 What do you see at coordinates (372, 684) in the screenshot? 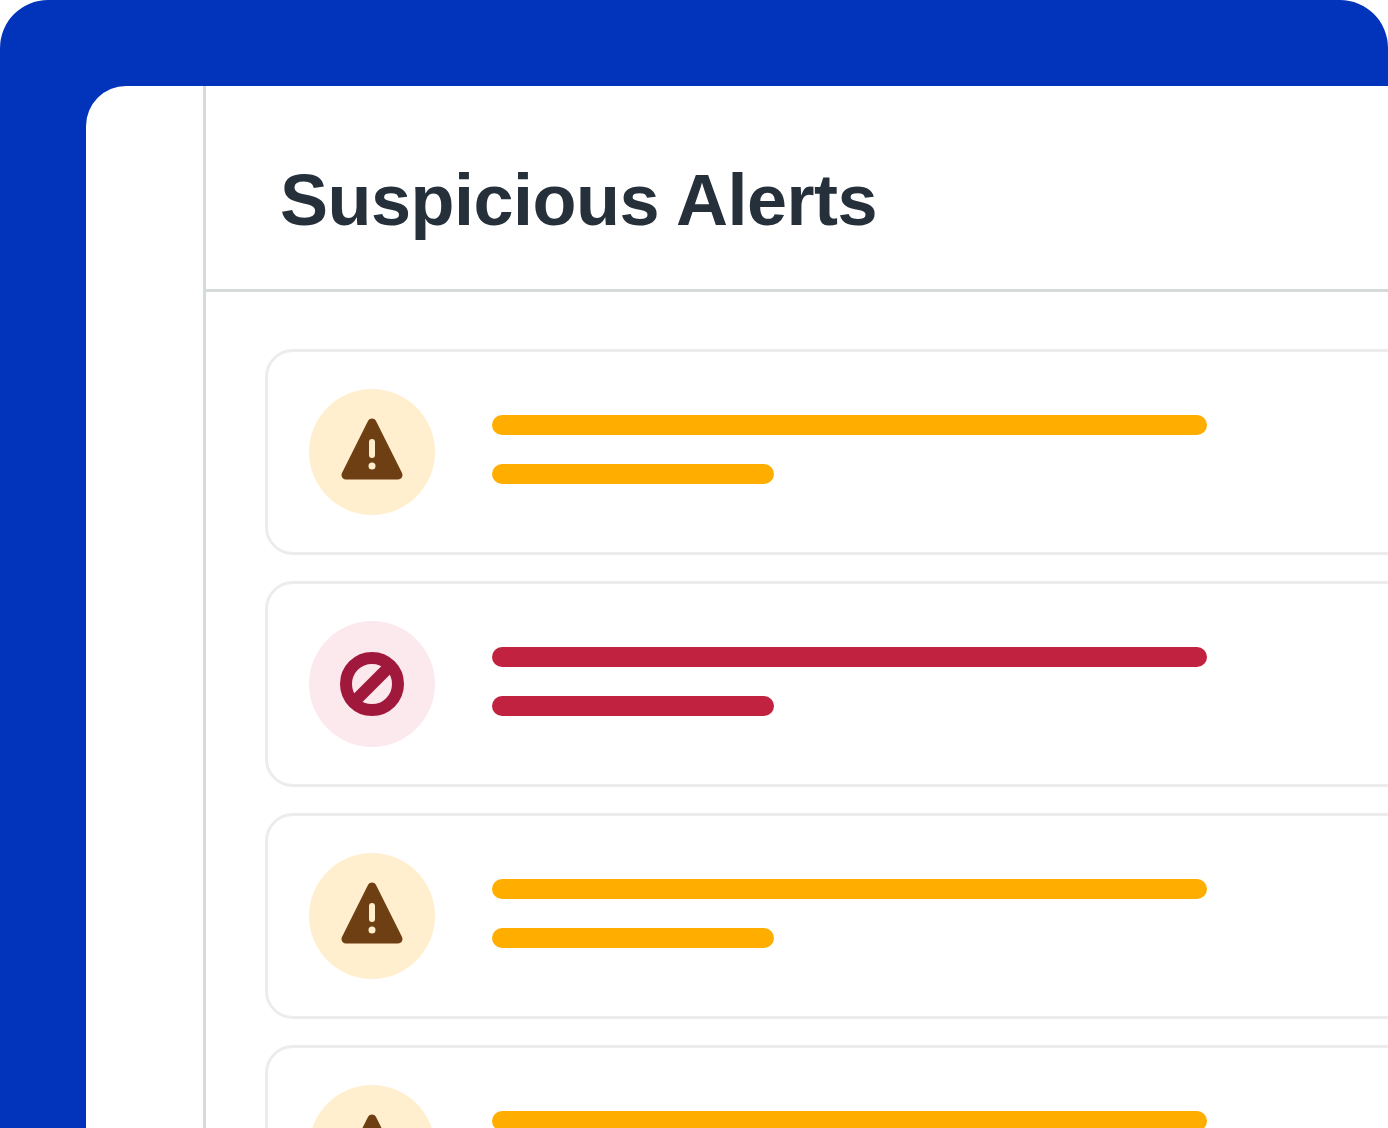
I see `blocked-icon` at bounding box center [372, 684].